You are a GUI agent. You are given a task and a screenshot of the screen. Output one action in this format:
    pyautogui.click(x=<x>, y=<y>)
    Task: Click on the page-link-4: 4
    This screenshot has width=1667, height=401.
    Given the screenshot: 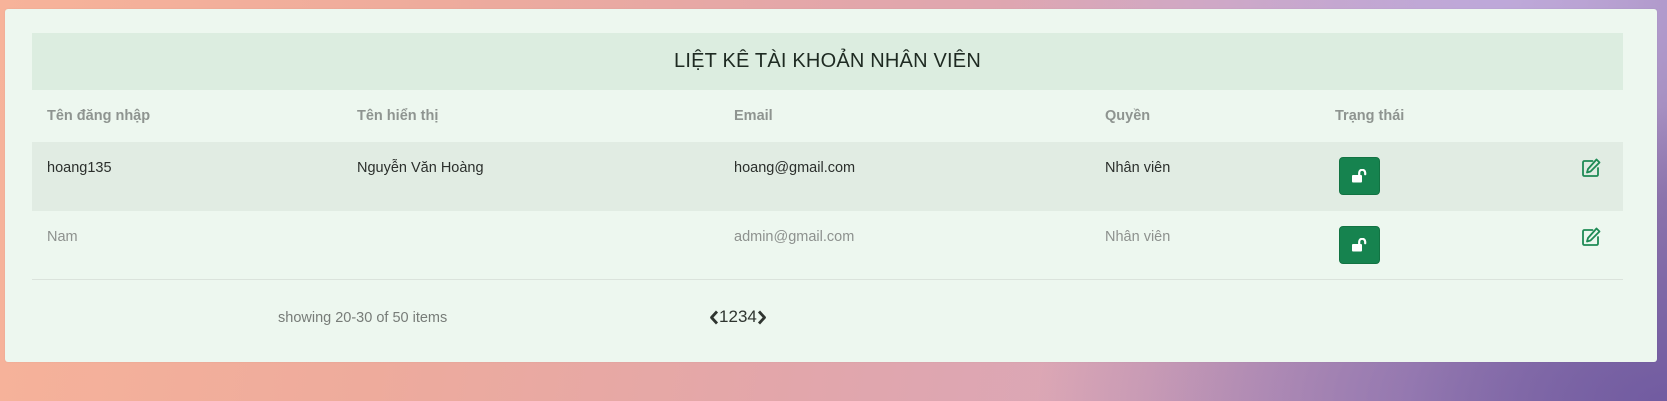 What is the action you would take?
    pyautogui.click(x=751, y=317)
    